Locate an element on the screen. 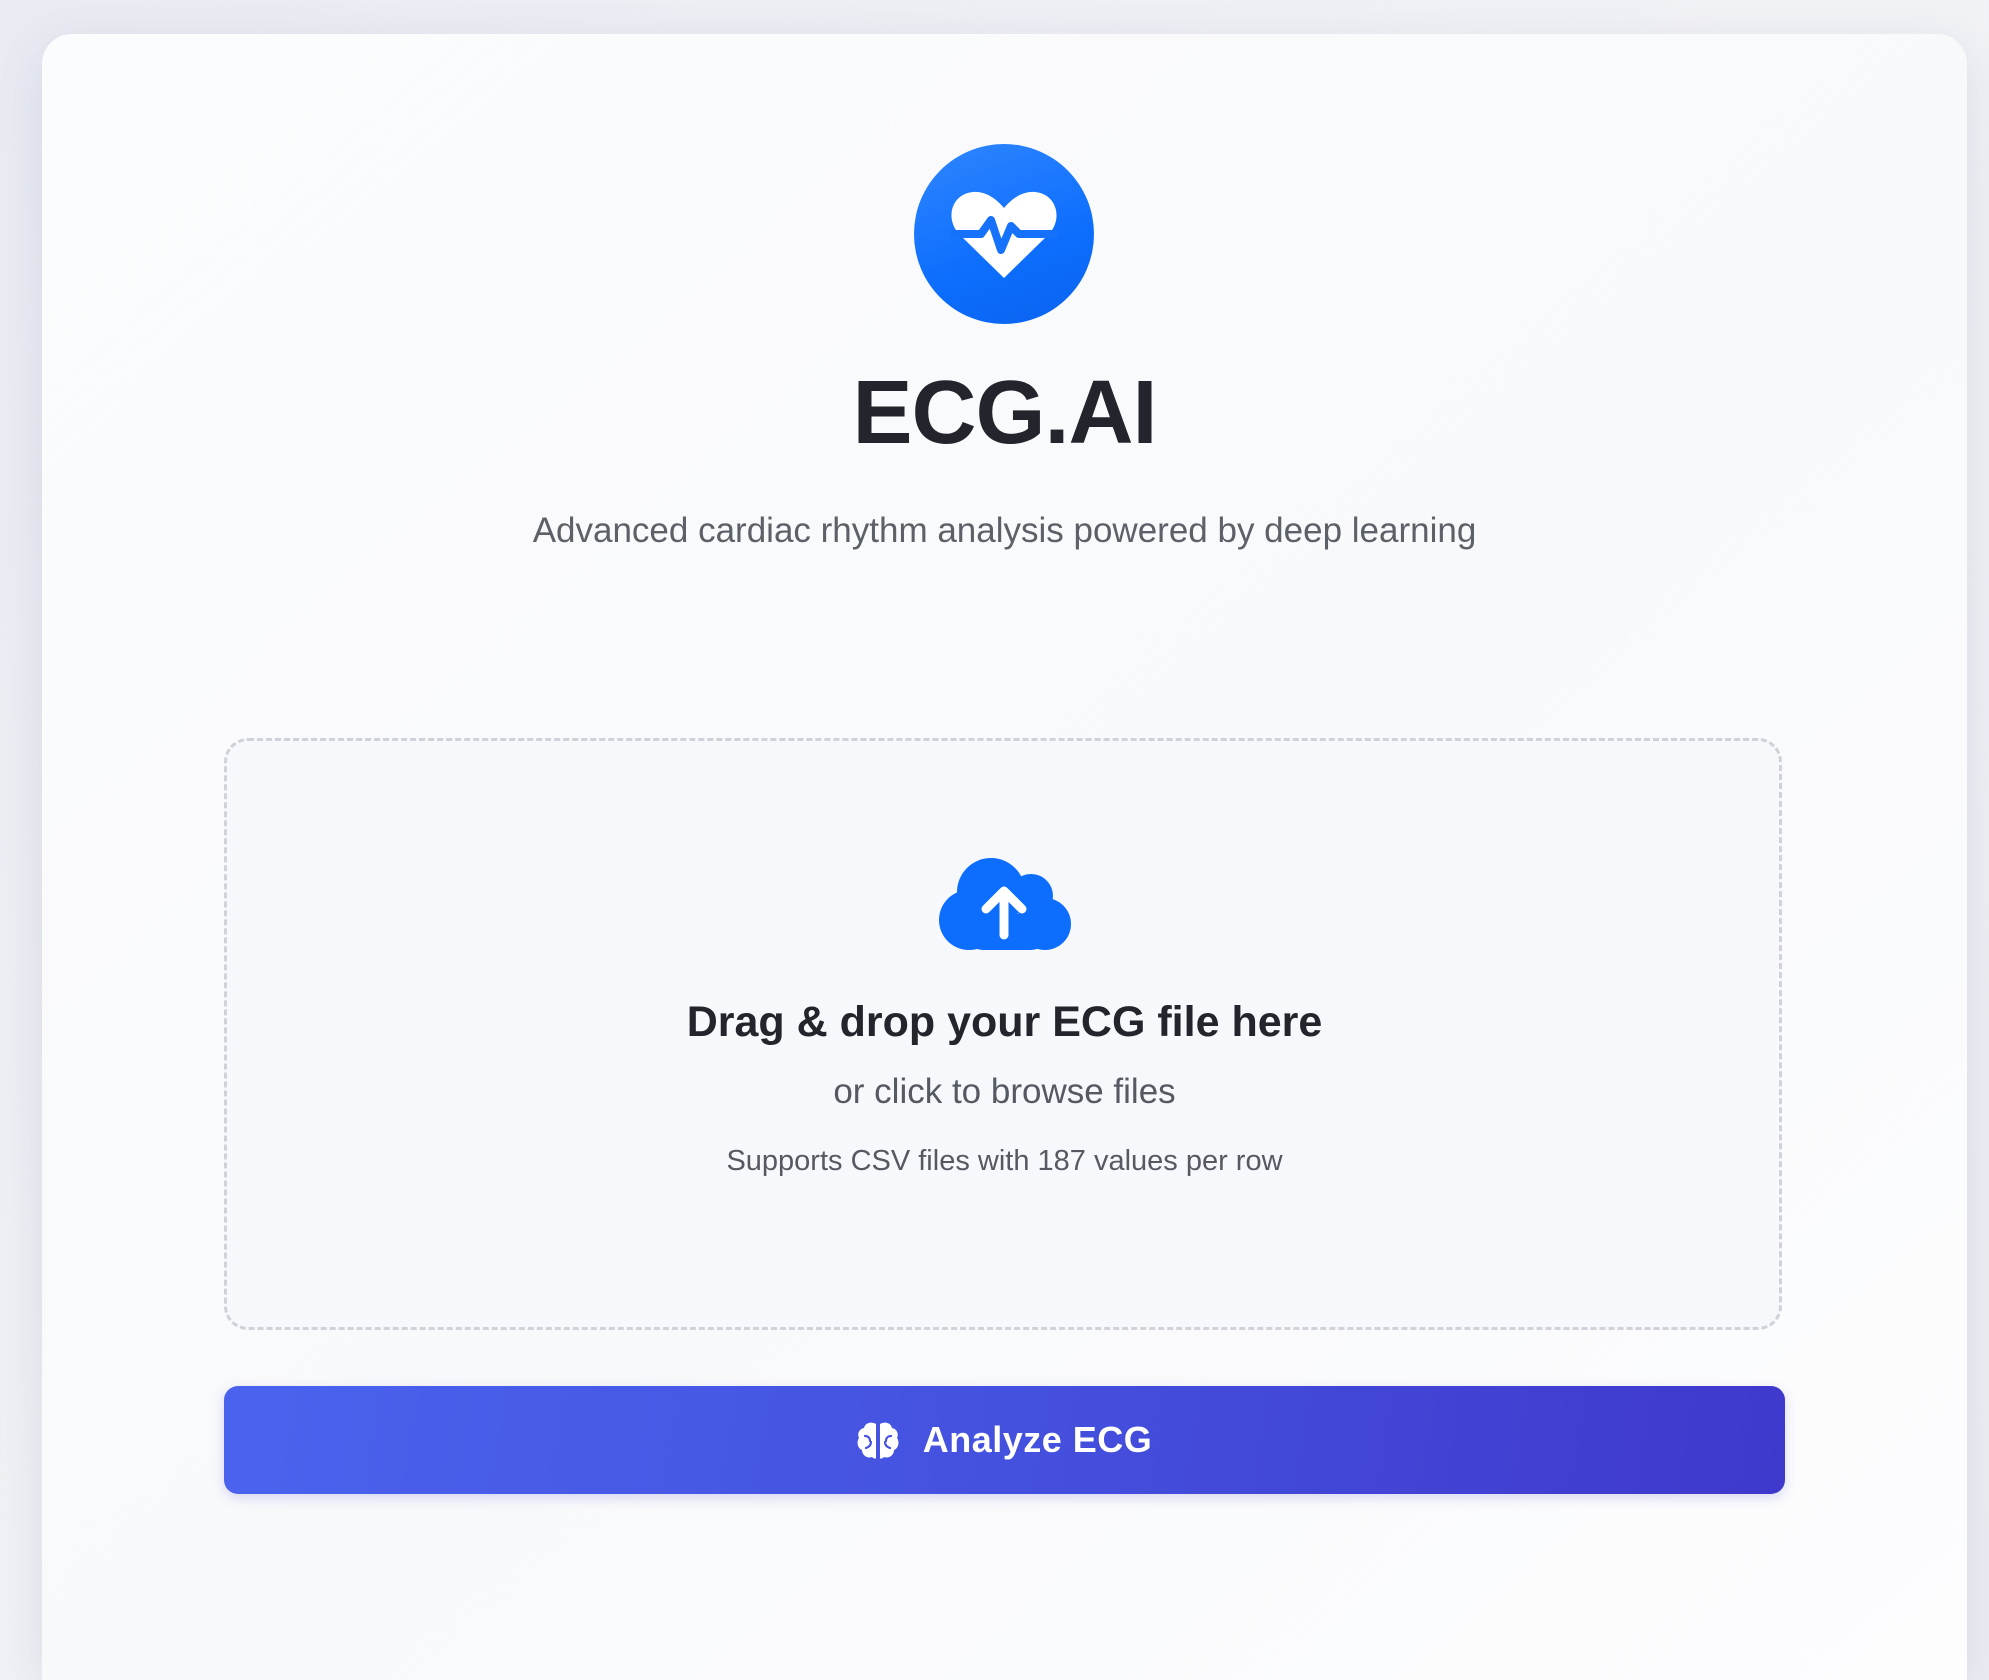  analyze-ecg-button: Analyze ECG is located at coordinates (1004, 1440).